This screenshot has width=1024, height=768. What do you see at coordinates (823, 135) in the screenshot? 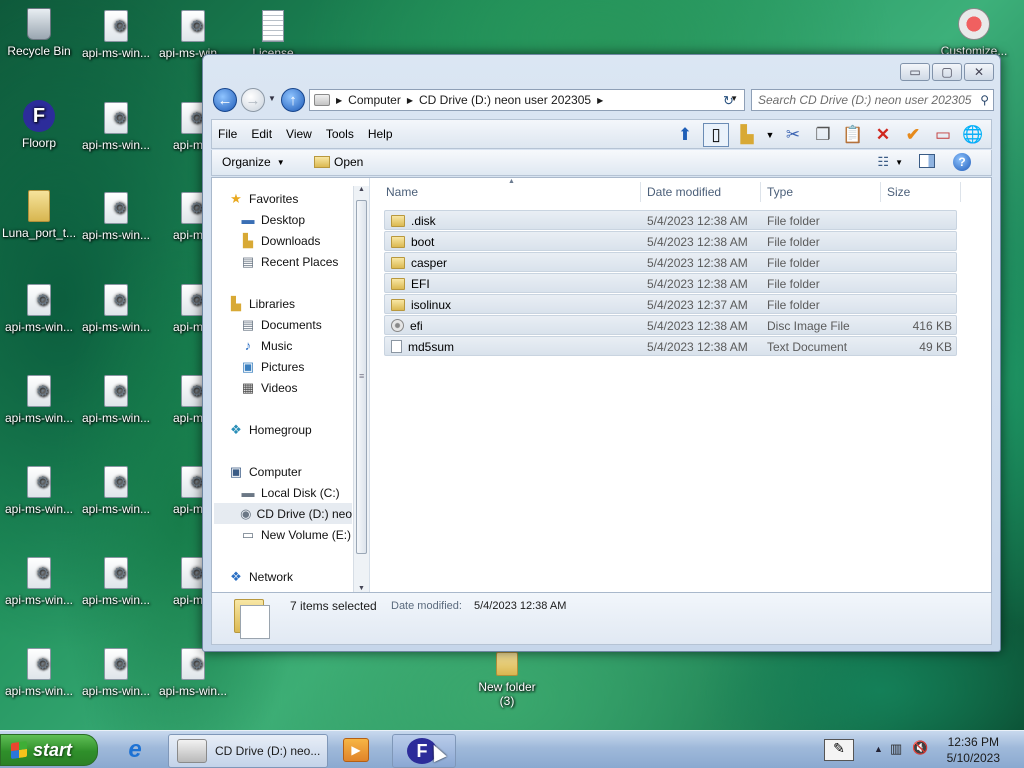
I see `copy-icon: ❐` at bounding box center [823, 135].